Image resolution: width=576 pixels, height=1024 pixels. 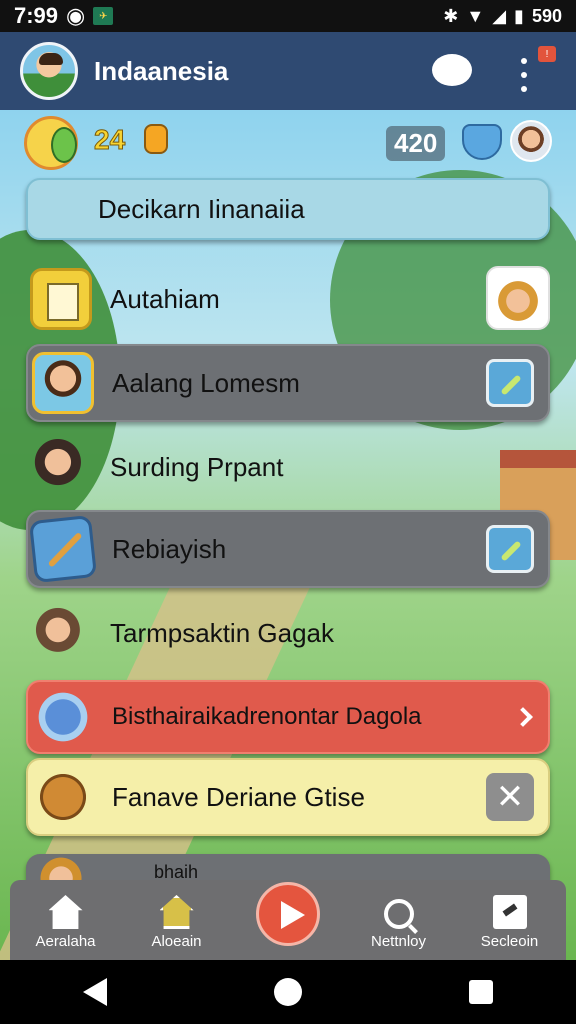 What do you see at coordinates (519, 15) in the screenshot?
I see `battery-icon: ▮` at bounding box center [519, 15].